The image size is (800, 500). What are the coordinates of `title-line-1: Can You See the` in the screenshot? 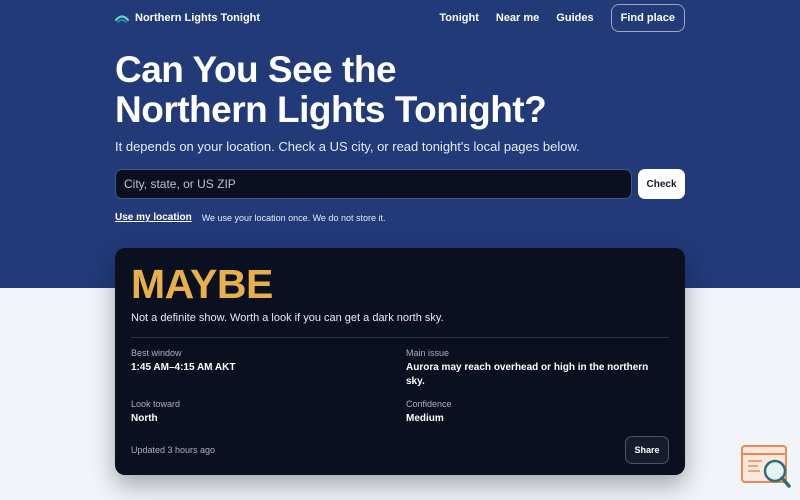 It's located at (256, 69).